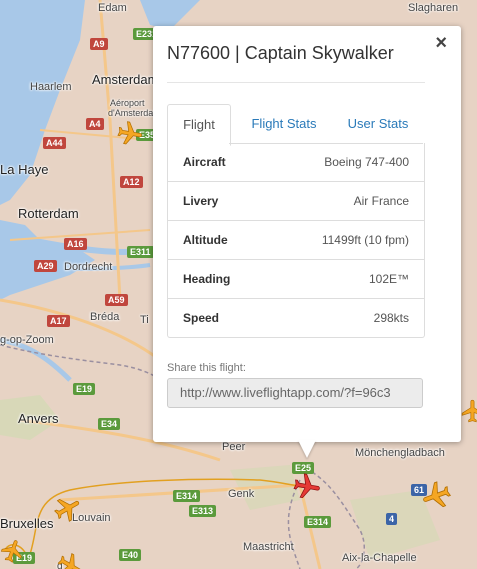 This screenshot has height=569, width=477. What do you see at coordinates (75, 244) in the screenshot?
I see `road-a16: A16` at bounding box center [75, 244].